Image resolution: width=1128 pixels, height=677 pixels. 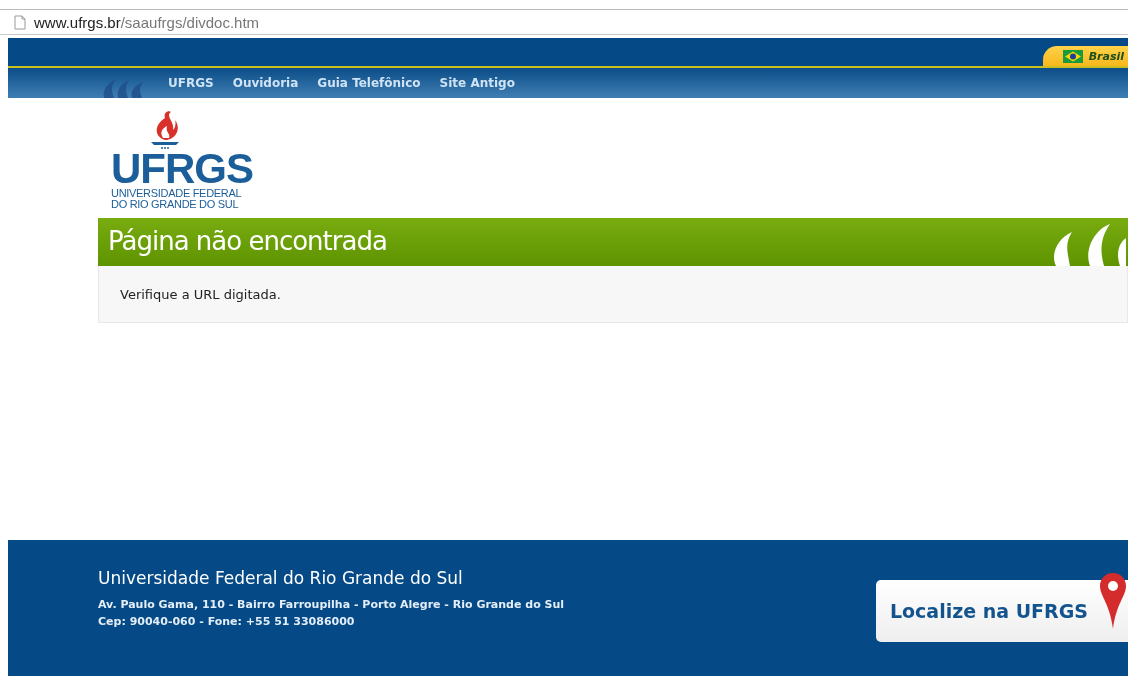 What do you see at coordinates (281, 578) in the screenshot?
I see `footer-title: Universidade Federal do Rio Grande do Sul` at bounding box center [281, 578].